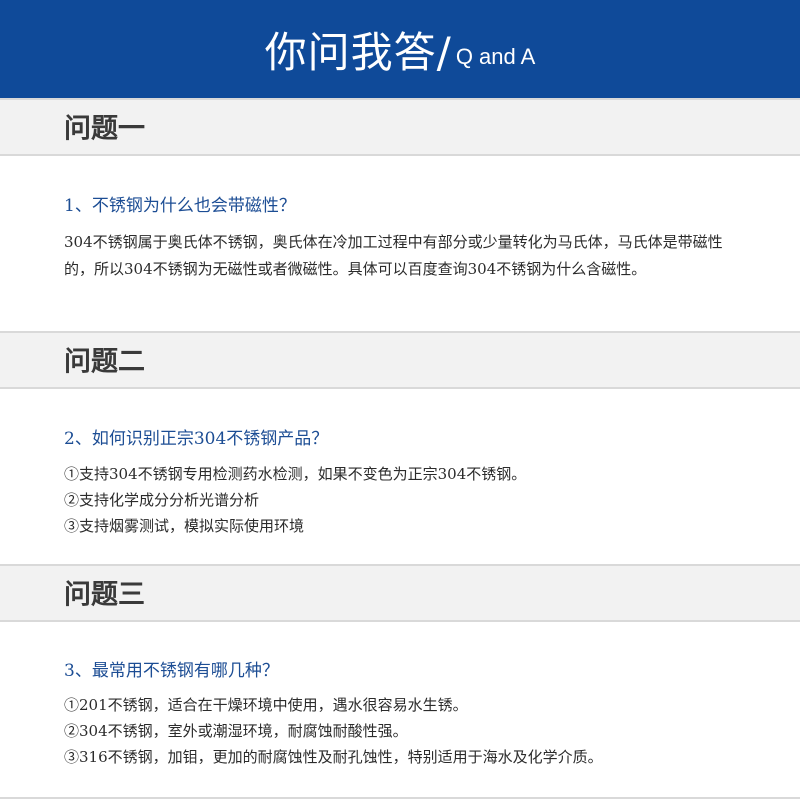 The image size is (800, 800). I want to click on answer-line: ②支持化学成分分析光谱分析, so click(162, 500).